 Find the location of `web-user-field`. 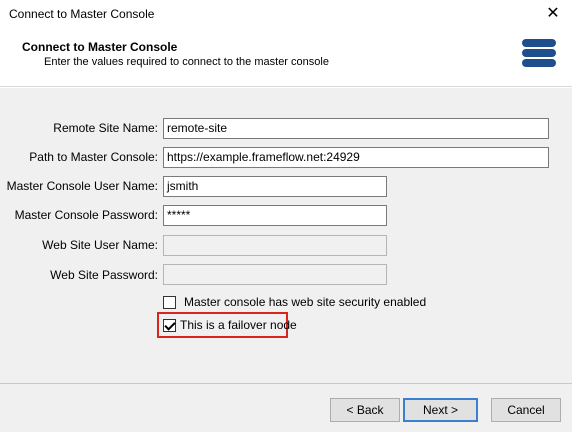

web-user-field is located at coordinates (275, 245).